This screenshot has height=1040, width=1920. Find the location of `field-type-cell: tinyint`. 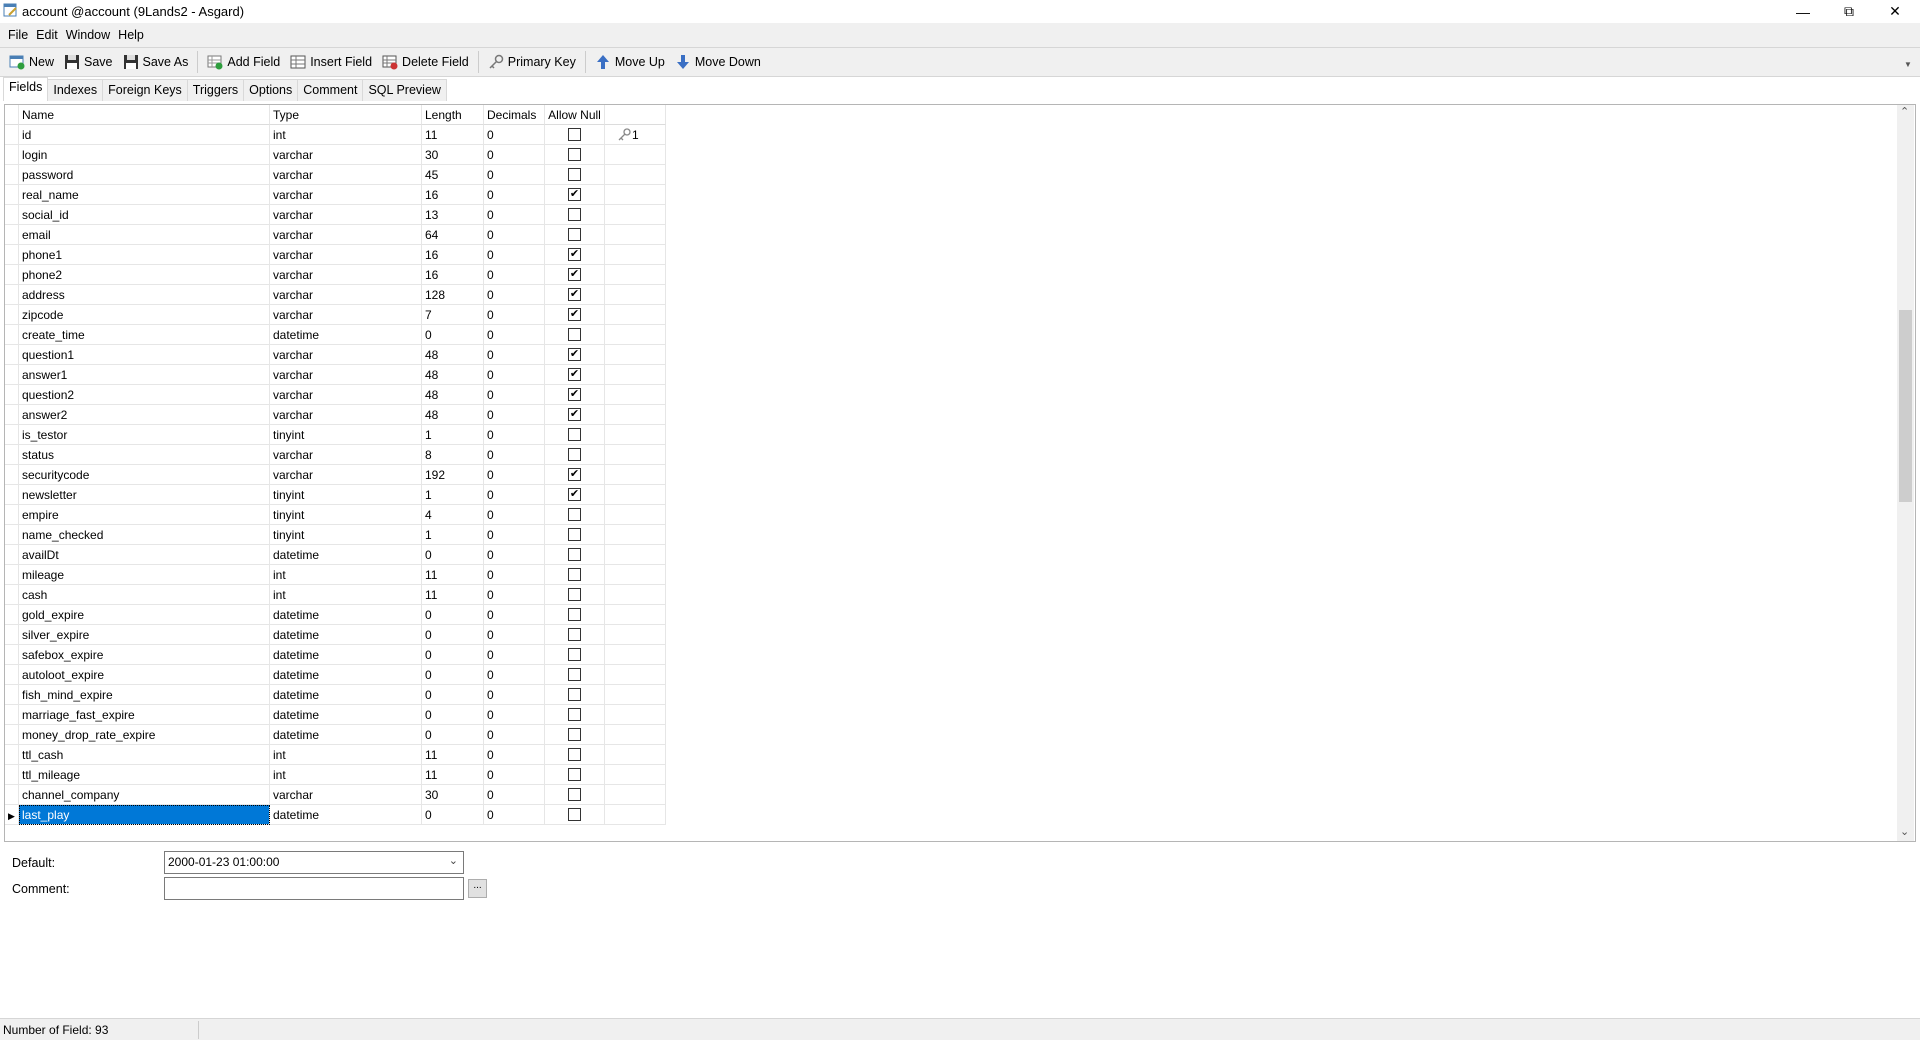

field-type-cell: tinyint is located at coordinates (346, 535).